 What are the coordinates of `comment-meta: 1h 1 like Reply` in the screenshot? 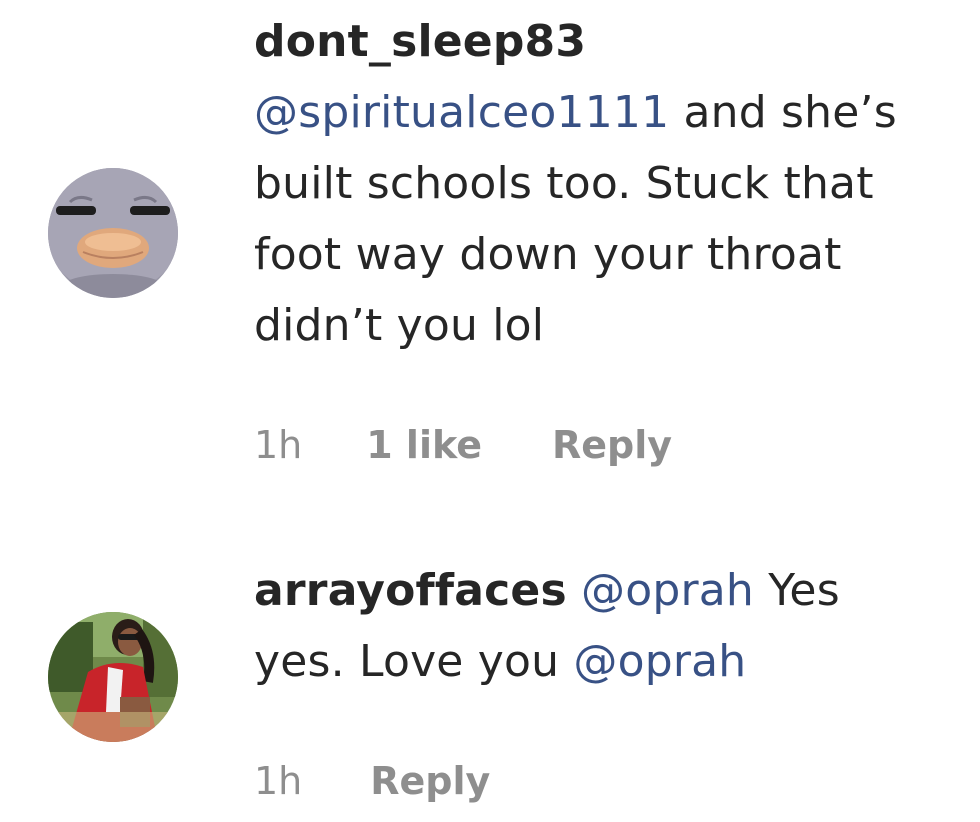 It's located at (463, 445).